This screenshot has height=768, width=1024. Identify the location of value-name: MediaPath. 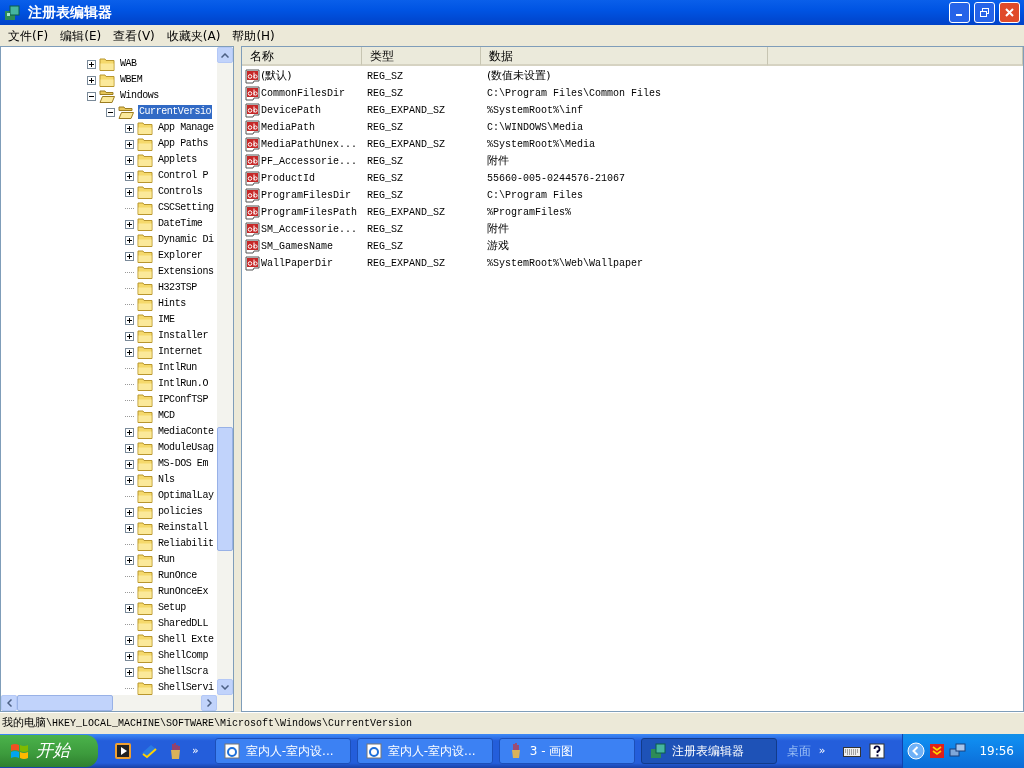
(288, 127).